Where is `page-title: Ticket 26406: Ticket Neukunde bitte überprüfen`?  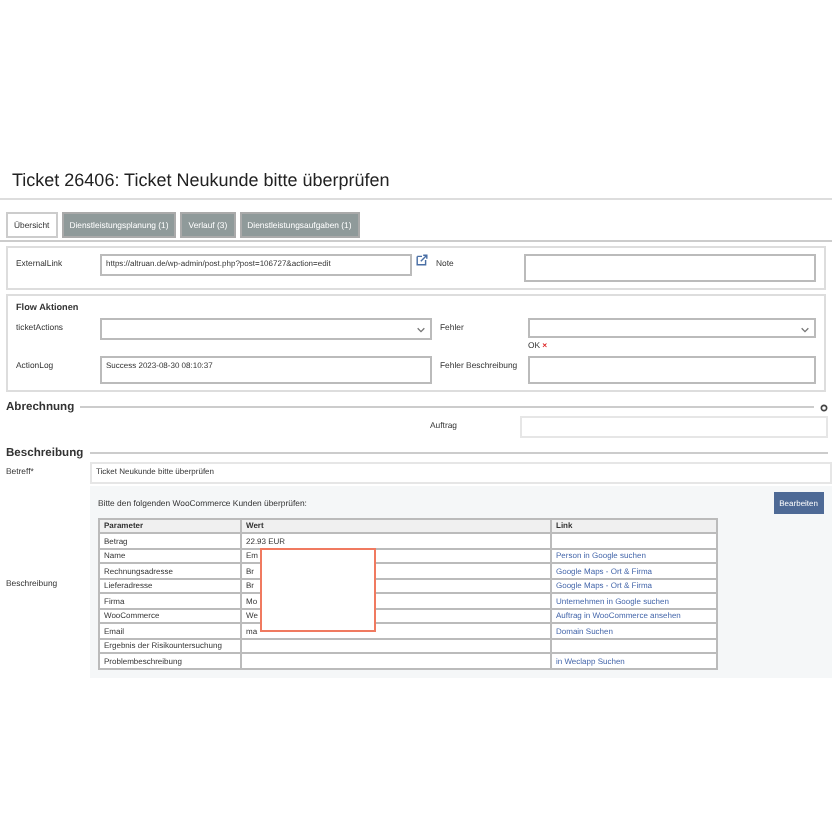
page-title: Ticket 26406: Ticket Neukunde bitte überprüfen is located at coordinates (416, 185).